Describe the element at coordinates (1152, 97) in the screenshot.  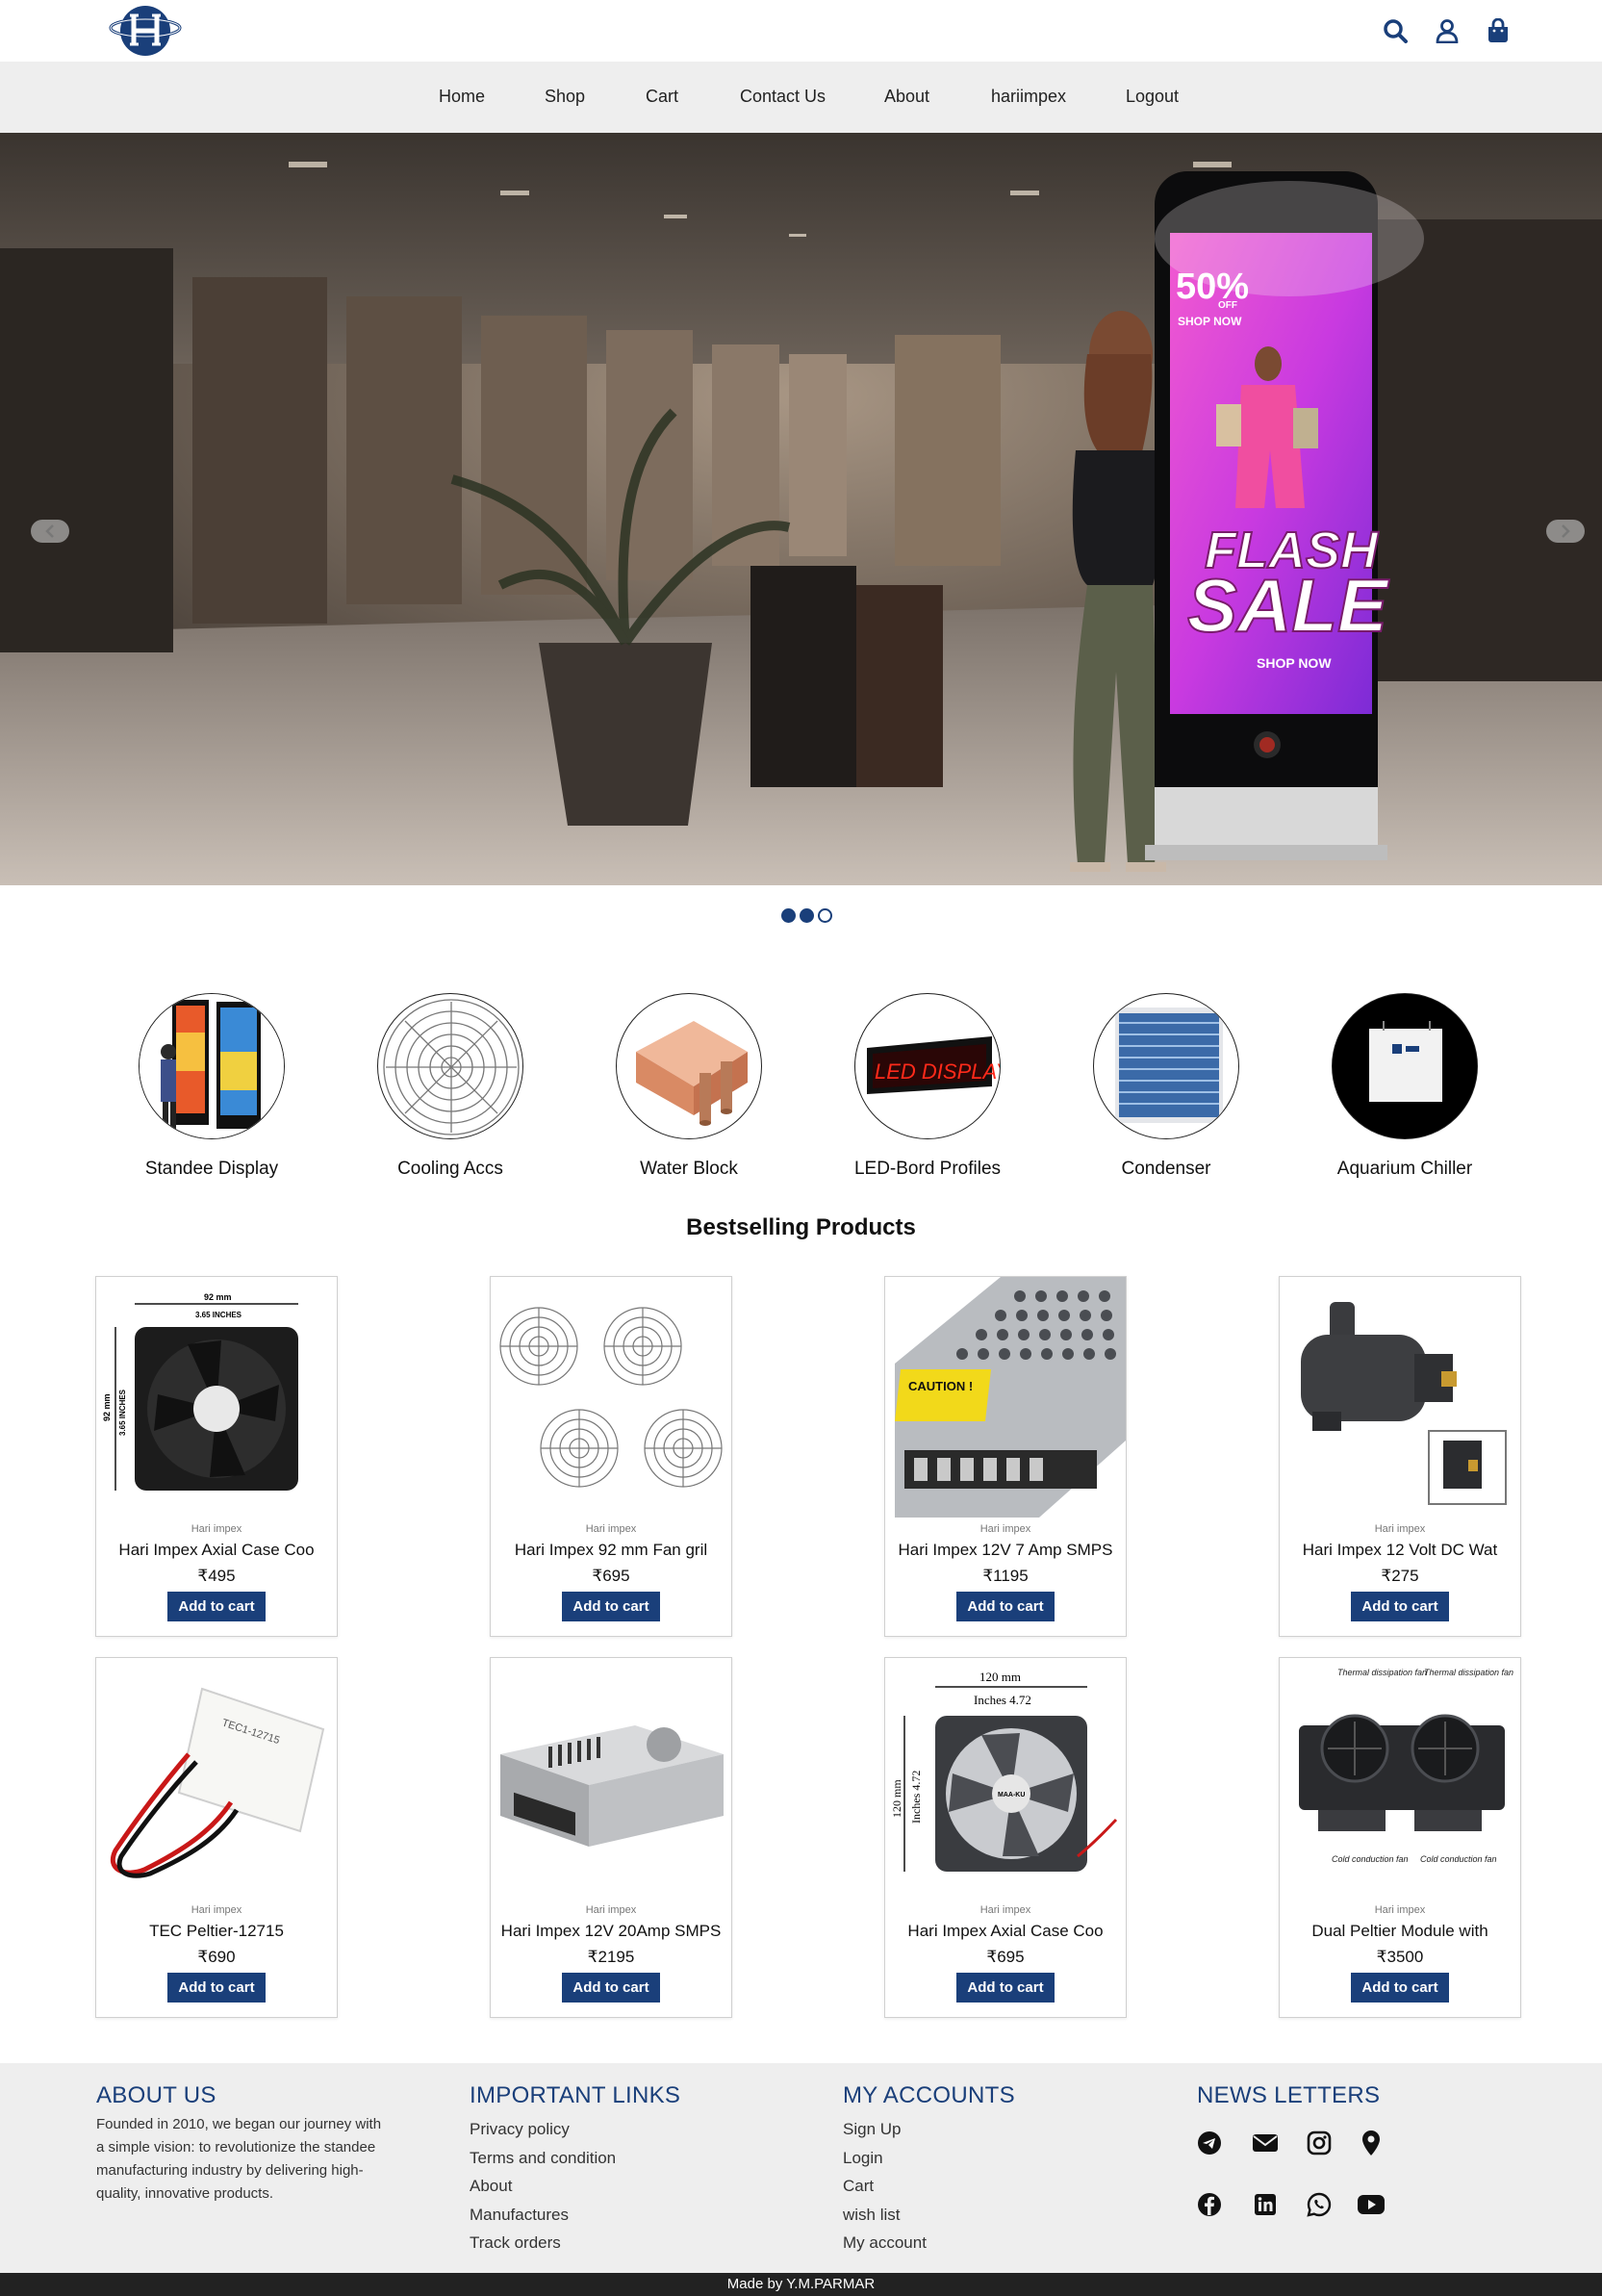
I see `nav-logout: Logout` at that location.